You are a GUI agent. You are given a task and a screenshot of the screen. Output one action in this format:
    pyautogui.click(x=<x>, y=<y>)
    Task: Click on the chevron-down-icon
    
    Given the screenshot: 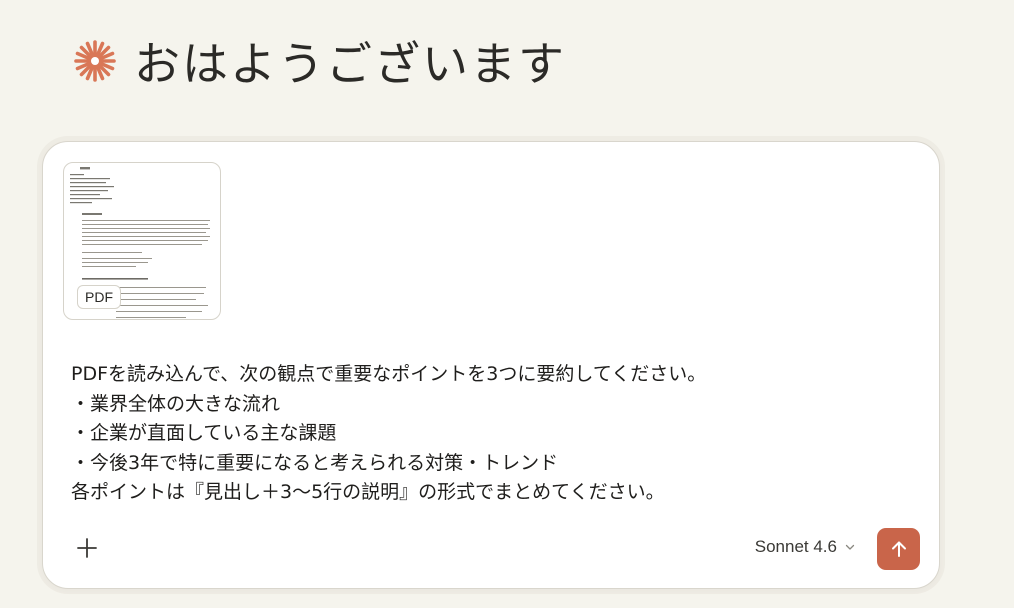 What is the action you would take?
    pyautogui.click(x=850, y=547)
    